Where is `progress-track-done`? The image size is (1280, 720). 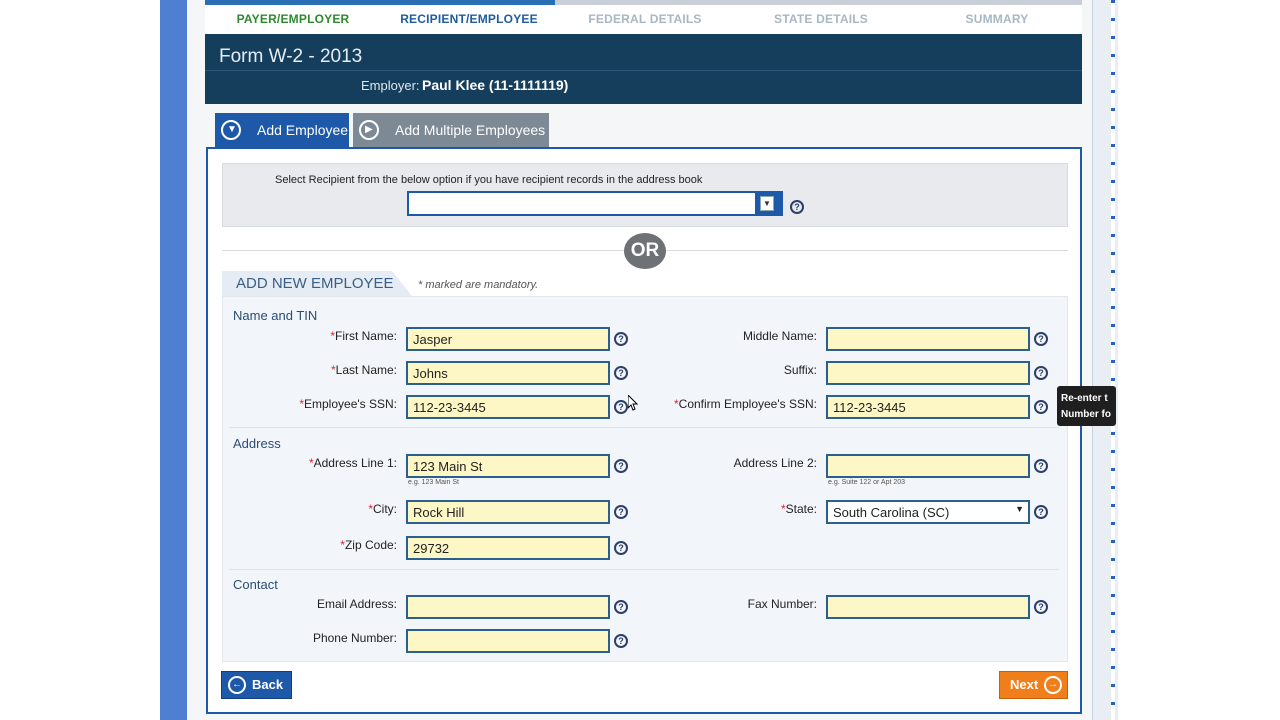 progress-track-done is located at coordinates (380, 2).